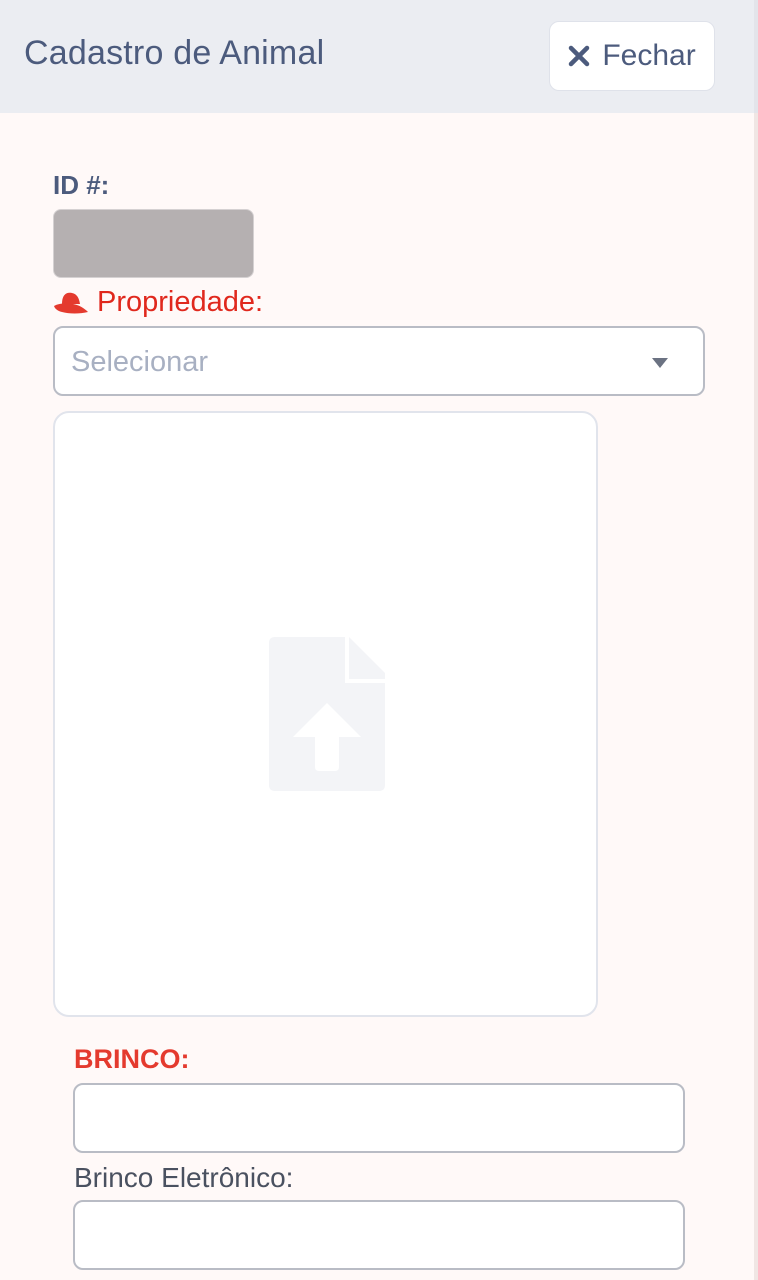 This screenshot has width=758, height=1280. I want to click on page-title: Cadastro de Animal, so click(174, 53).